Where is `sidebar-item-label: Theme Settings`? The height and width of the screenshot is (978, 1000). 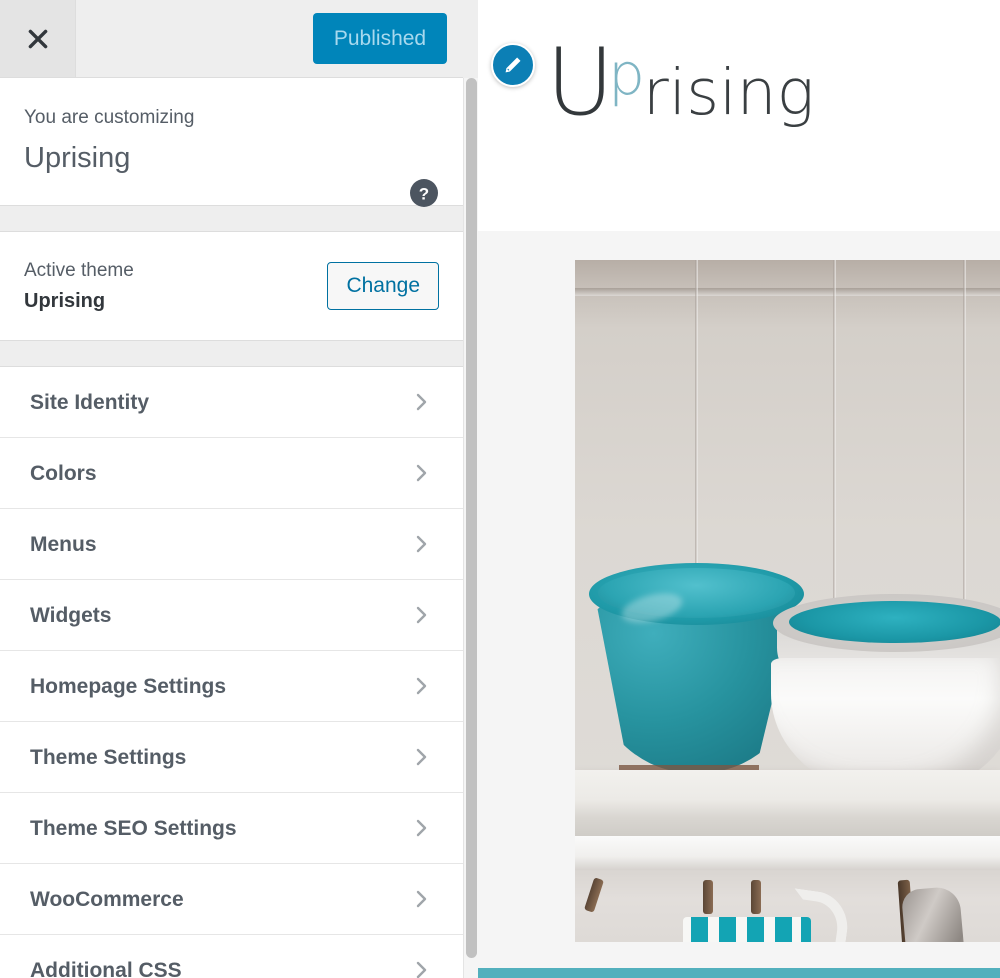
sidebar-item-label: Theme Settings is located at coordinates (108, 757).